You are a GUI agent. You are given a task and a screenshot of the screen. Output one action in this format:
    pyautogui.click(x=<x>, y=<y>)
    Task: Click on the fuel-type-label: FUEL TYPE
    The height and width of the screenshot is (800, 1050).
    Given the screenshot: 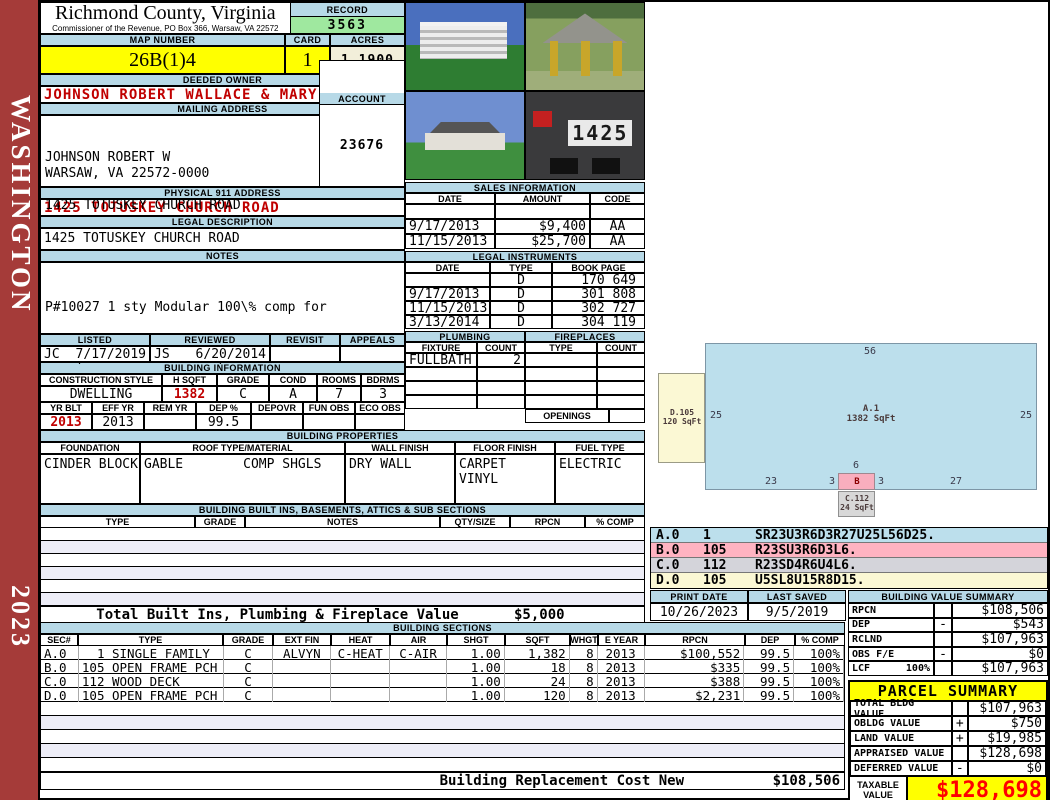 What is the action you would take?
    pyautogui.click(x=600, y=448)
    